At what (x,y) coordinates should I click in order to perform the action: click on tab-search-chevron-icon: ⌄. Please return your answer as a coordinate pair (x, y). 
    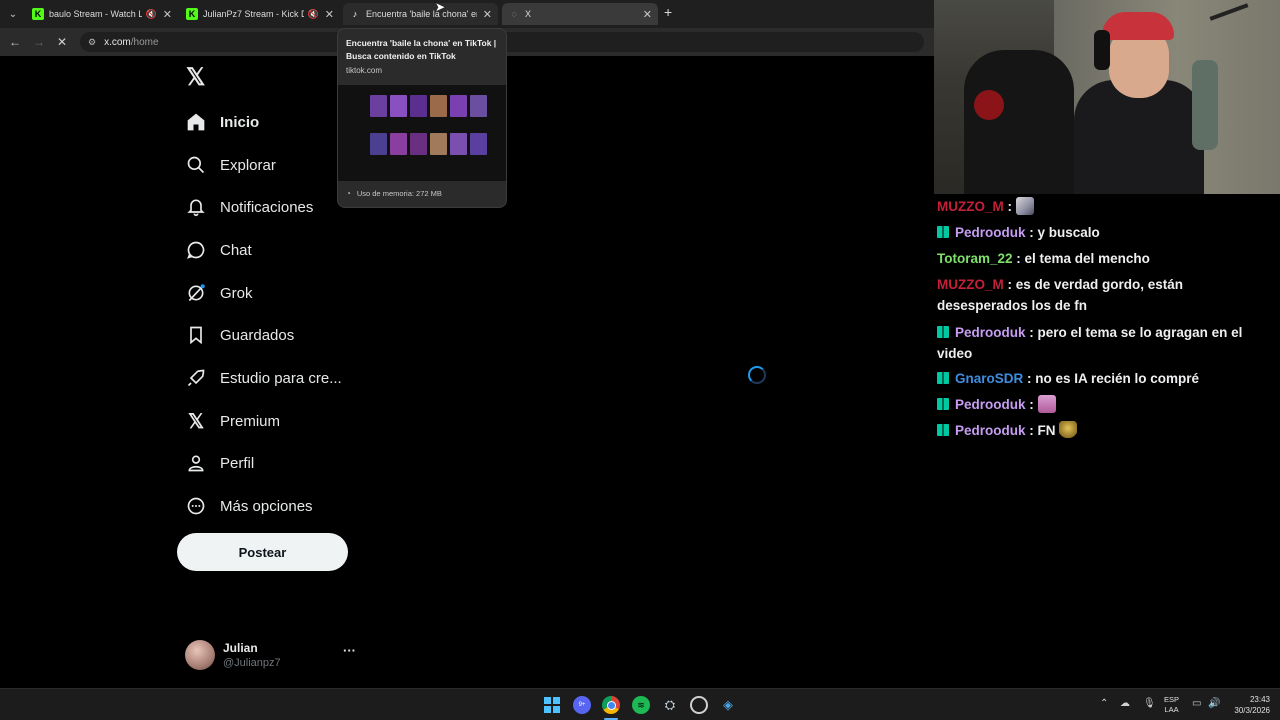
    Looking at the image, I should click on (13, 14).